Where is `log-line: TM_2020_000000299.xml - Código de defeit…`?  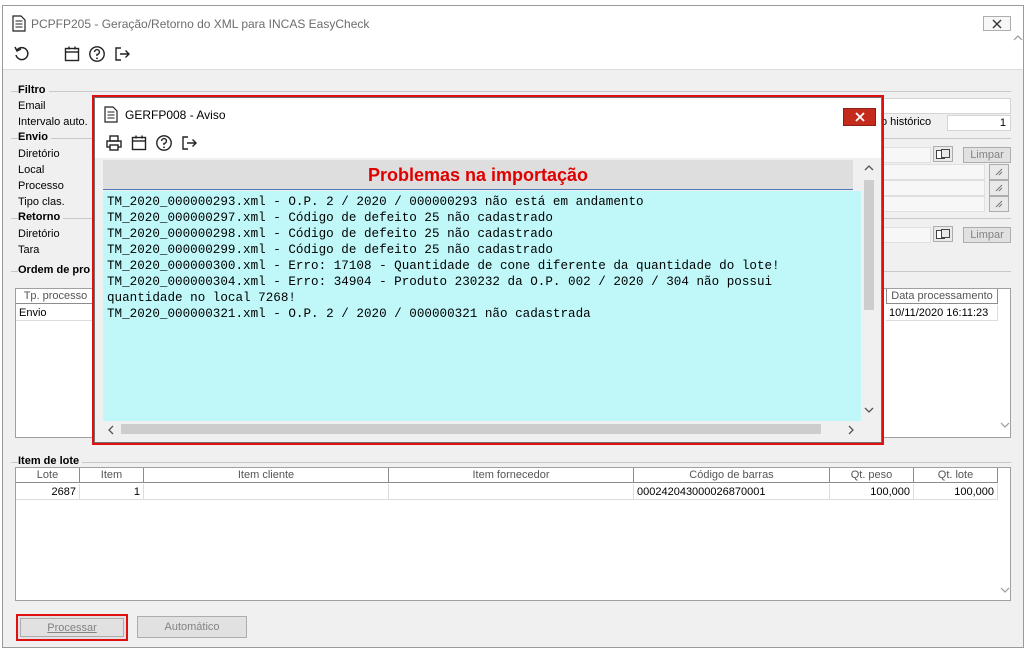 log-line: TM_2020_000000299.xml - Código de defeit… is located at coordinates (330, 250).